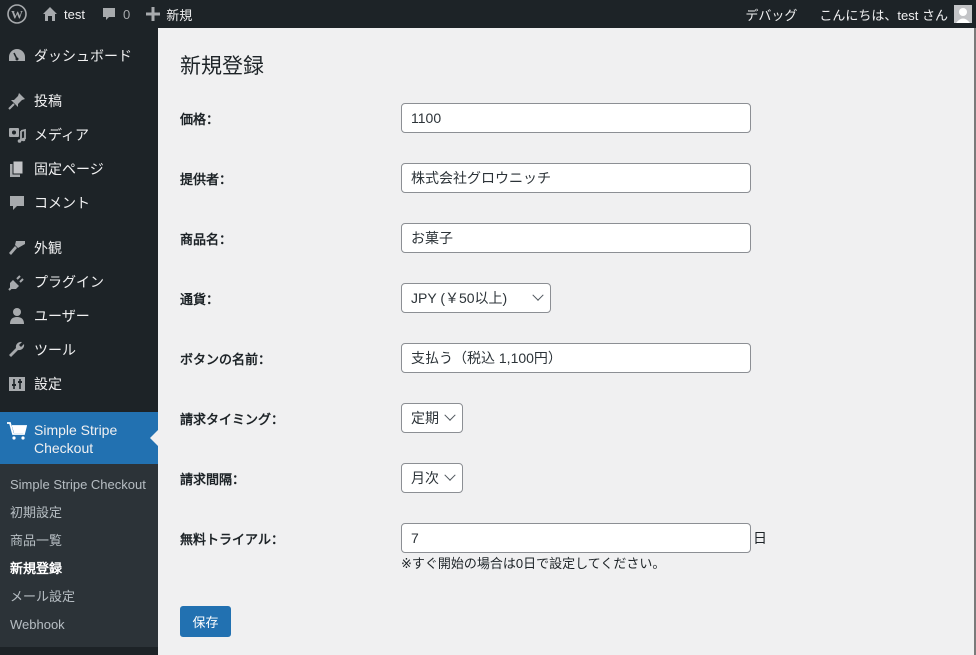 This screenshot has height=655, width=976. Describe the element at coordinates (206, 179) in the screenshot. I see `provider-label: 提供者：` at that location.